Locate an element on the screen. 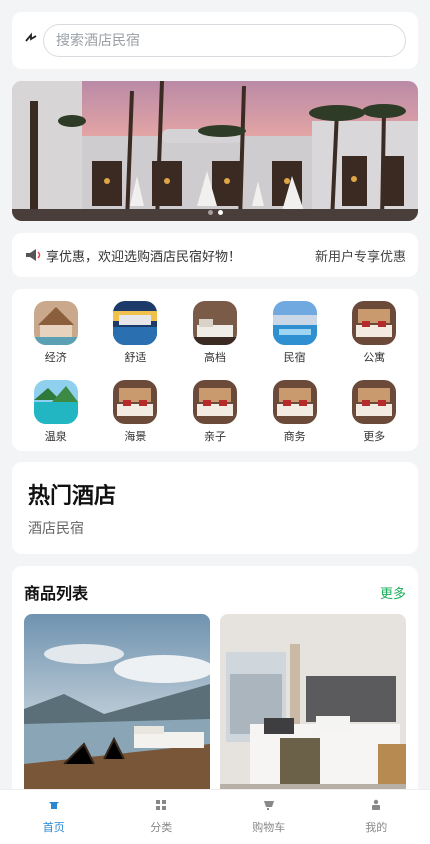 The width and height of the screenshot is (430, 844). banner-dot is located at coordinates (210, 212).